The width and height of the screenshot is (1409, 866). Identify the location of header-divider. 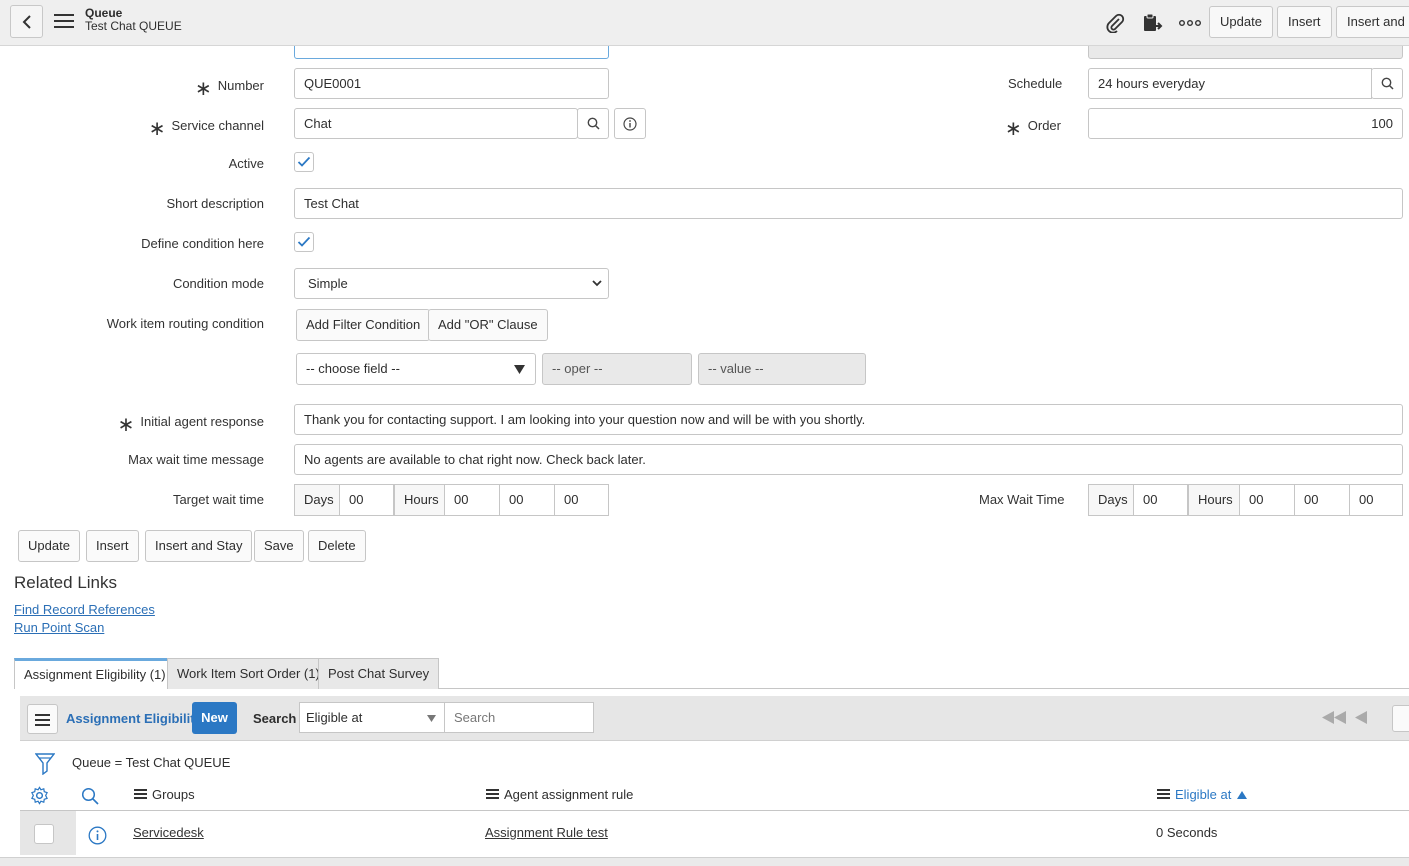
(714, 810).